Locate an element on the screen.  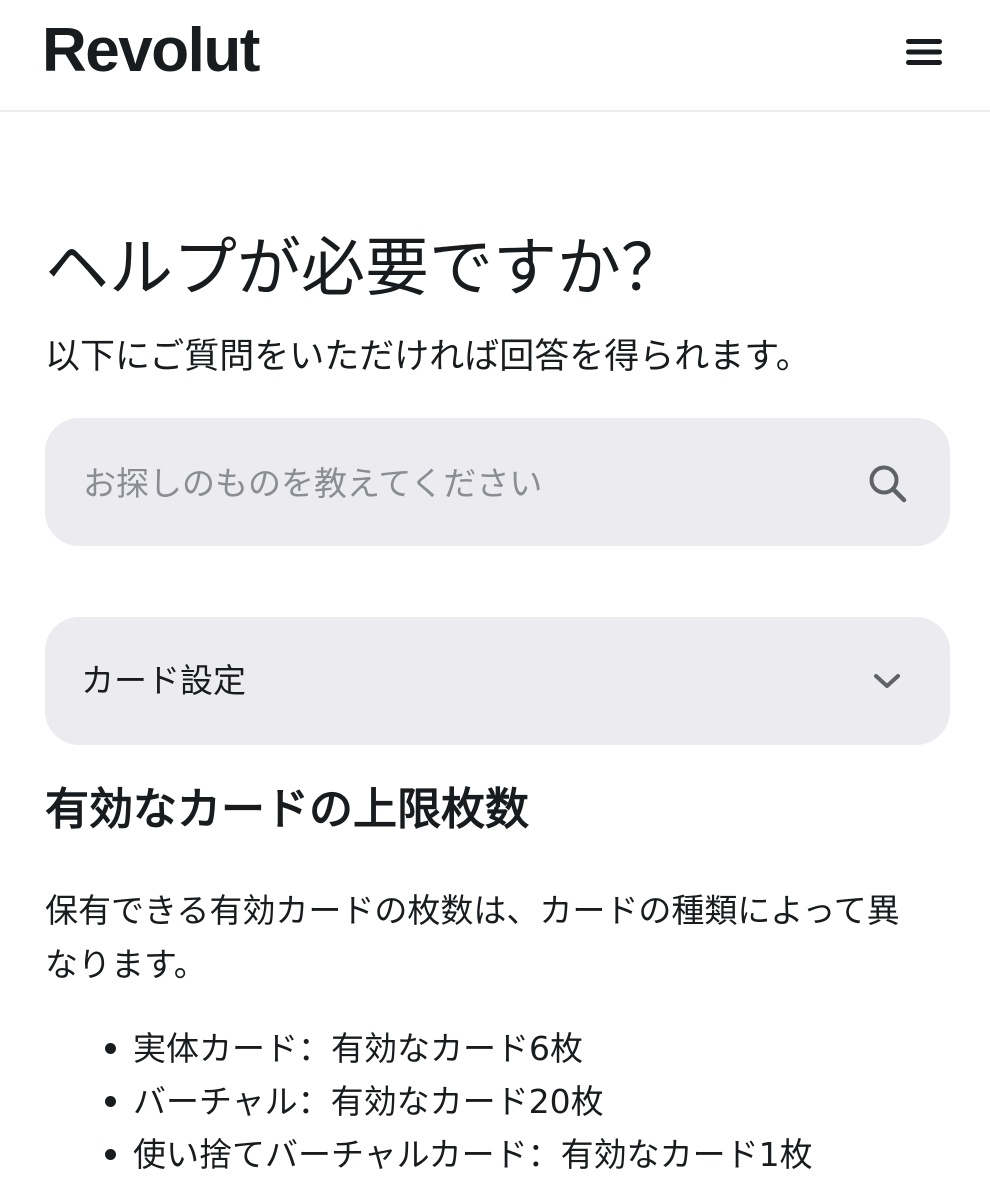
list-item: バーチャル：有効なカード20枚 is located at coordinates (429, 1101).